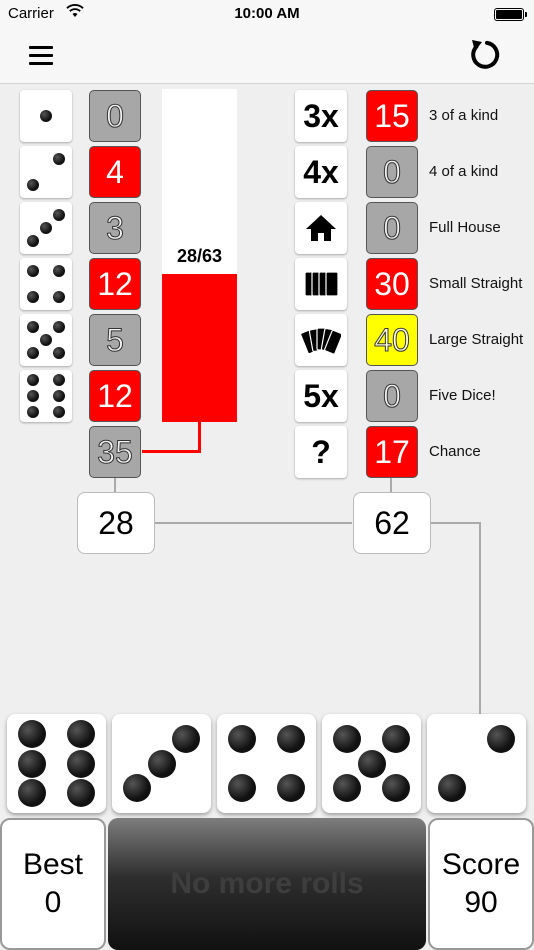 This screenshot has height=950, width=534. Describe the element at coordinates (464, 171) in the screenshot. I see `category-label: 4 of a kind` at that location.